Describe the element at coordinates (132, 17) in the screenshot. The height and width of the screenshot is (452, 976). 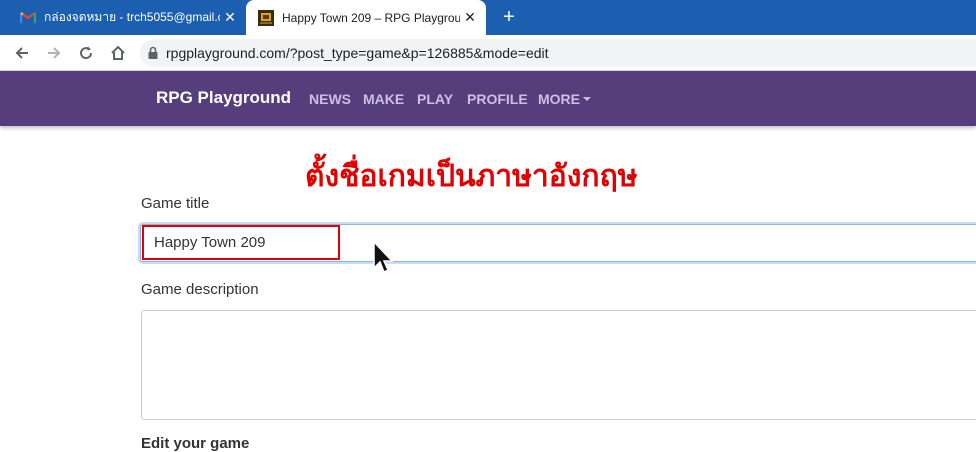
I see `tab-title: กล่องจดหมาย - trch5055@gmail.co` at that location.